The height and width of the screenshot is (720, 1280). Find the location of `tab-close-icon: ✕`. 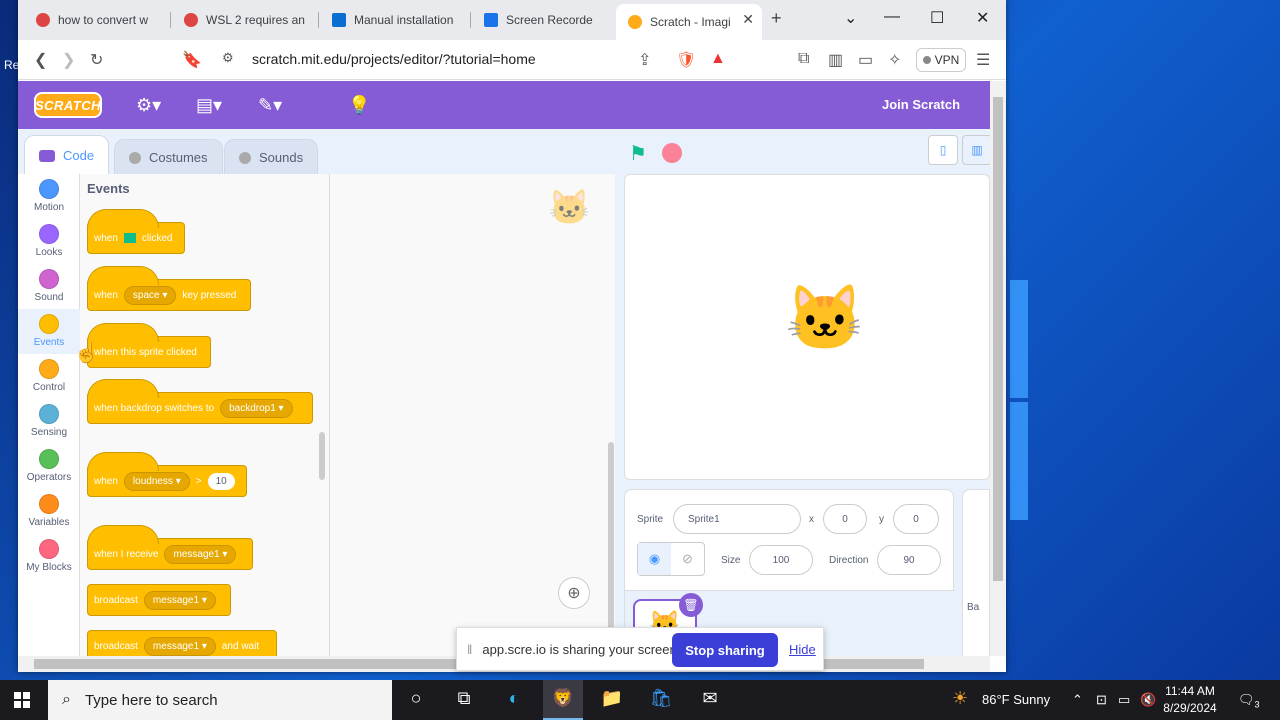

tab-close-icon: ✕ is located at coordinates (748, 19).